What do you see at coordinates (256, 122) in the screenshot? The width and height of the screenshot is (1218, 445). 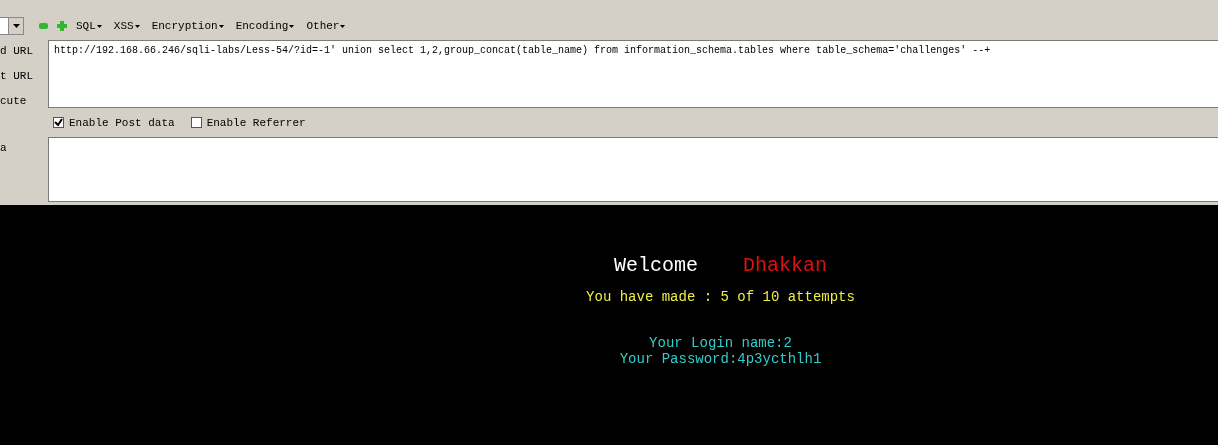 I see `checkbox-label: Enable Referrer` at bounding box center [256, 122].